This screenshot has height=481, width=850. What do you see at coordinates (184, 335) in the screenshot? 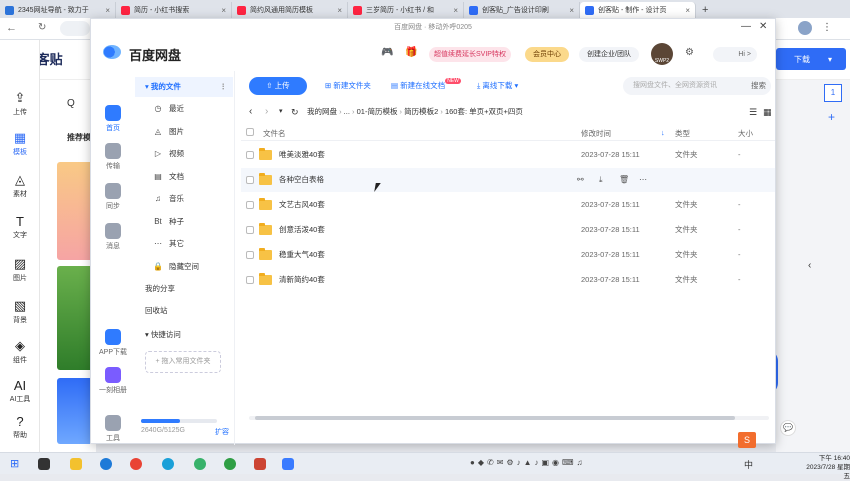
I see `nav-quick-access: ▾ 快捷访问` at bounding box center [184, 335].